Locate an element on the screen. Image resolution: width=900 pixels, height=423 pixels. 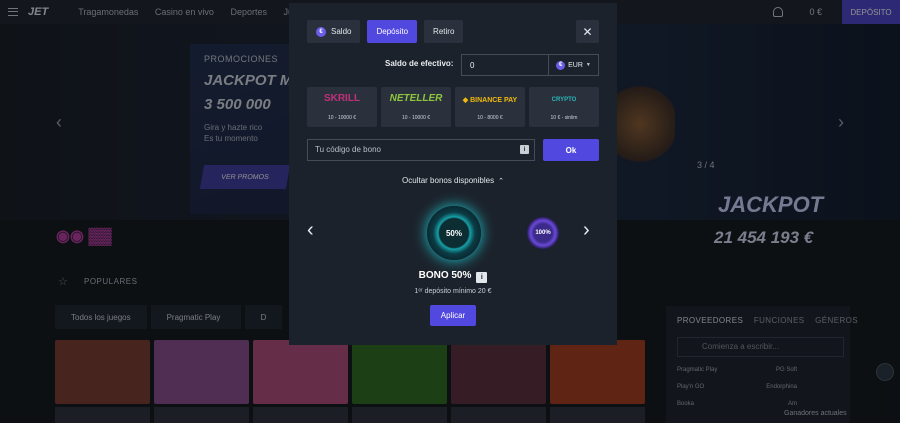
cash-amount-input: 0 is located at coordinates (505, 65).